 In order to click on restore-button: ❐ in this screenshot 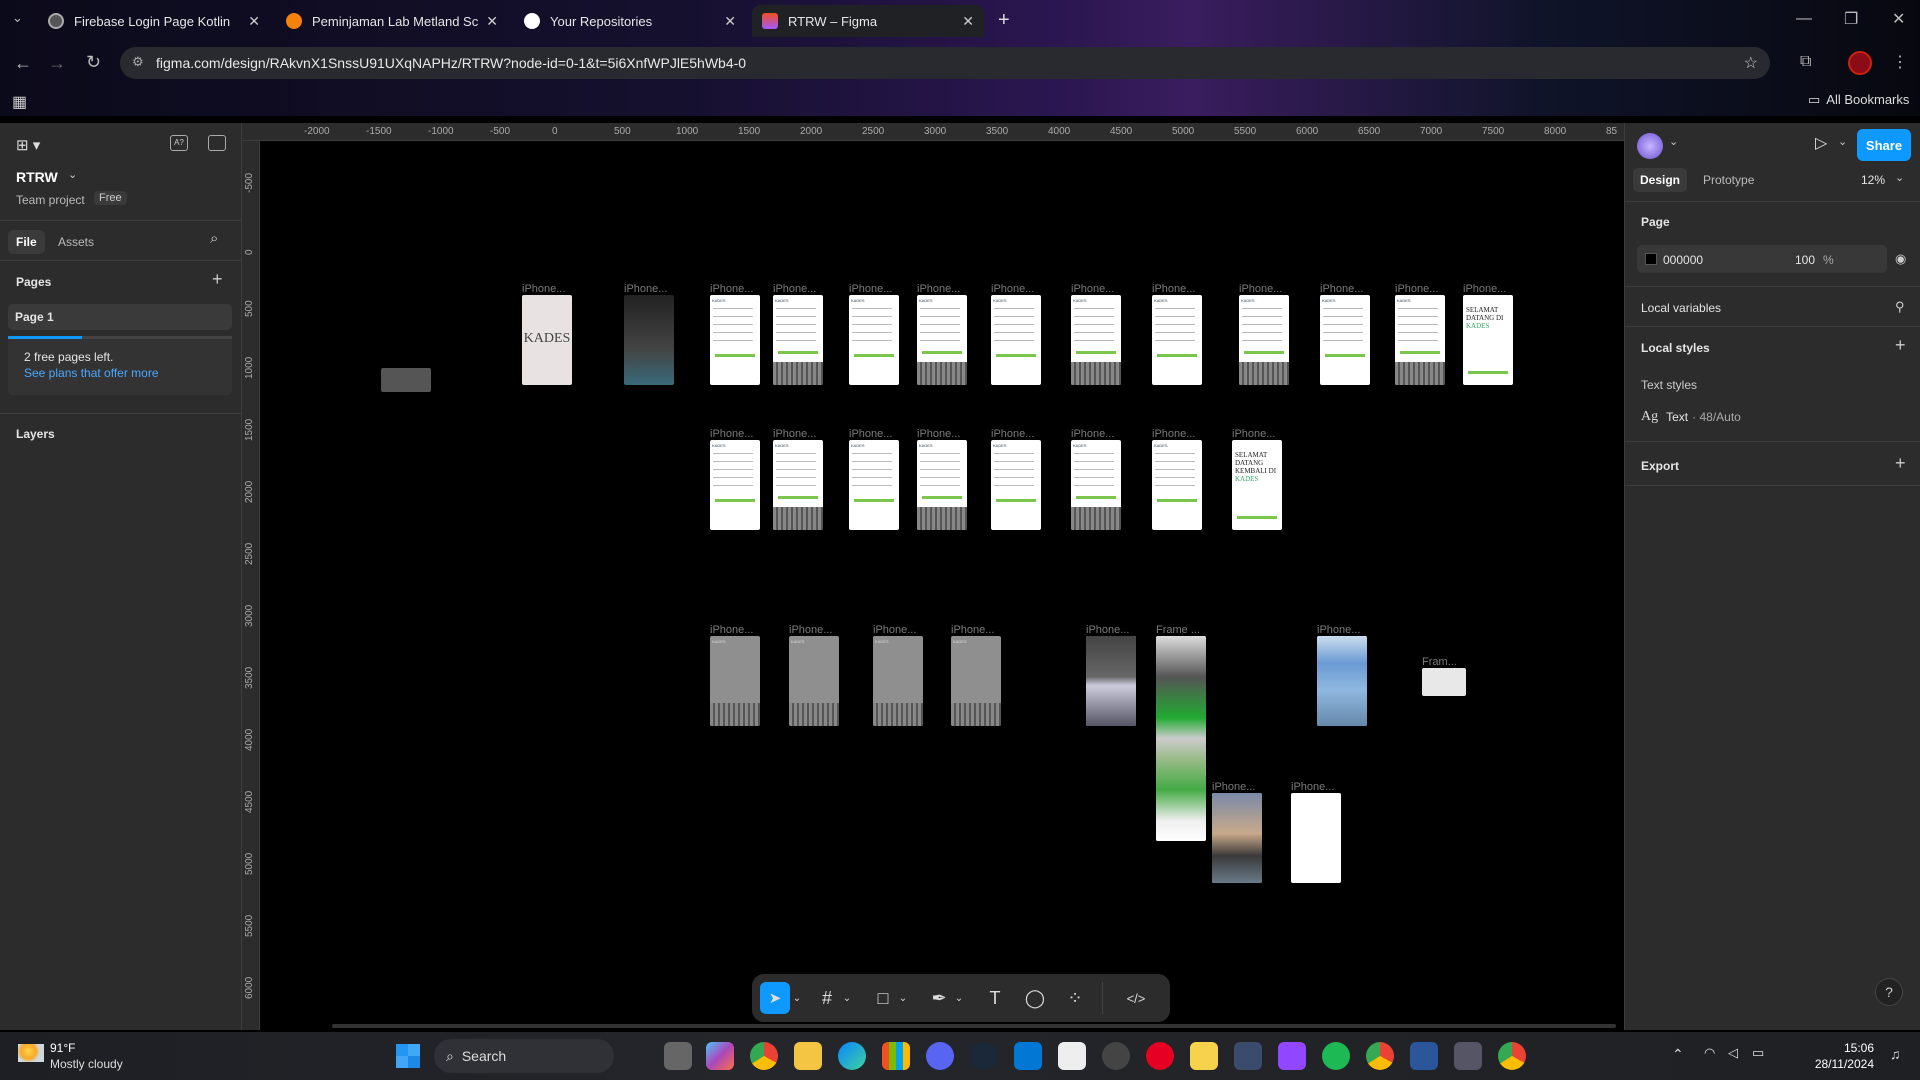, I will do `click(1851, 19)`.